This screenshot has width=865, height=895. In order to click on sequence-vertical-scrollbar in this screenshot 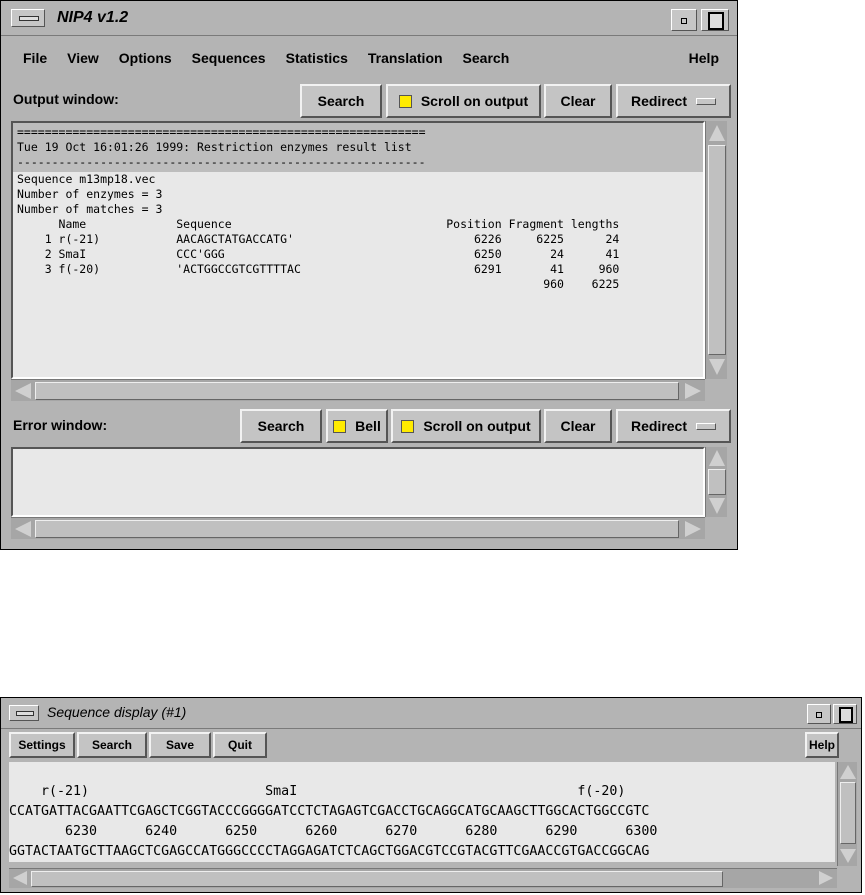, I will do `click(847, 814)`.